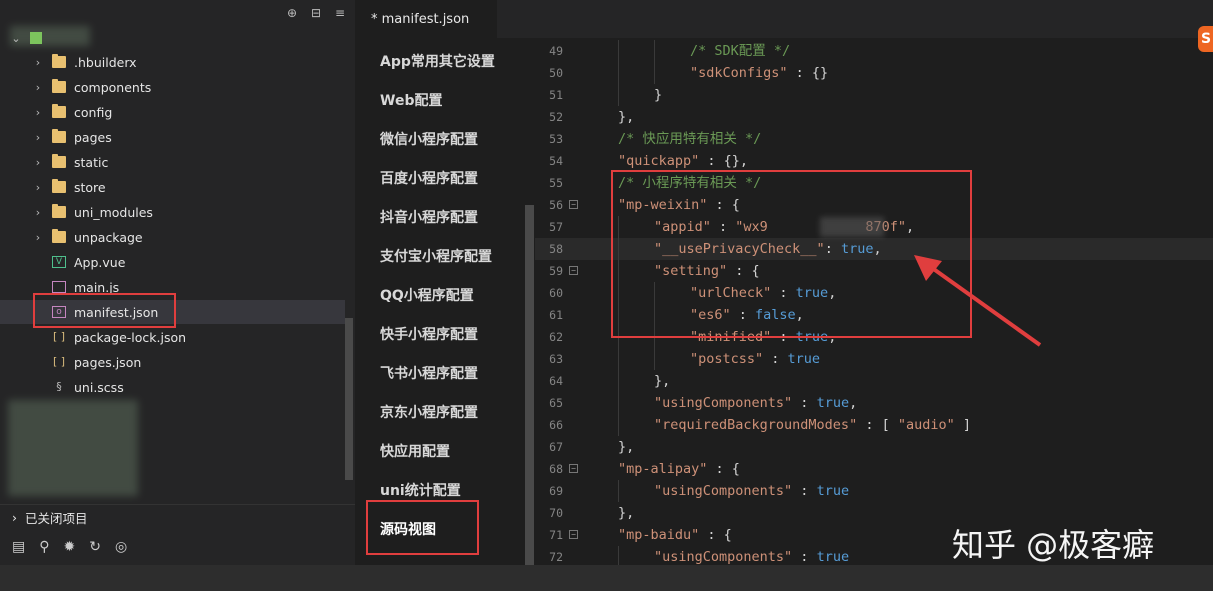 The width and height of the screenshot is (1213, 591). I want to click on project-root: ⌄, so click(25, 38).